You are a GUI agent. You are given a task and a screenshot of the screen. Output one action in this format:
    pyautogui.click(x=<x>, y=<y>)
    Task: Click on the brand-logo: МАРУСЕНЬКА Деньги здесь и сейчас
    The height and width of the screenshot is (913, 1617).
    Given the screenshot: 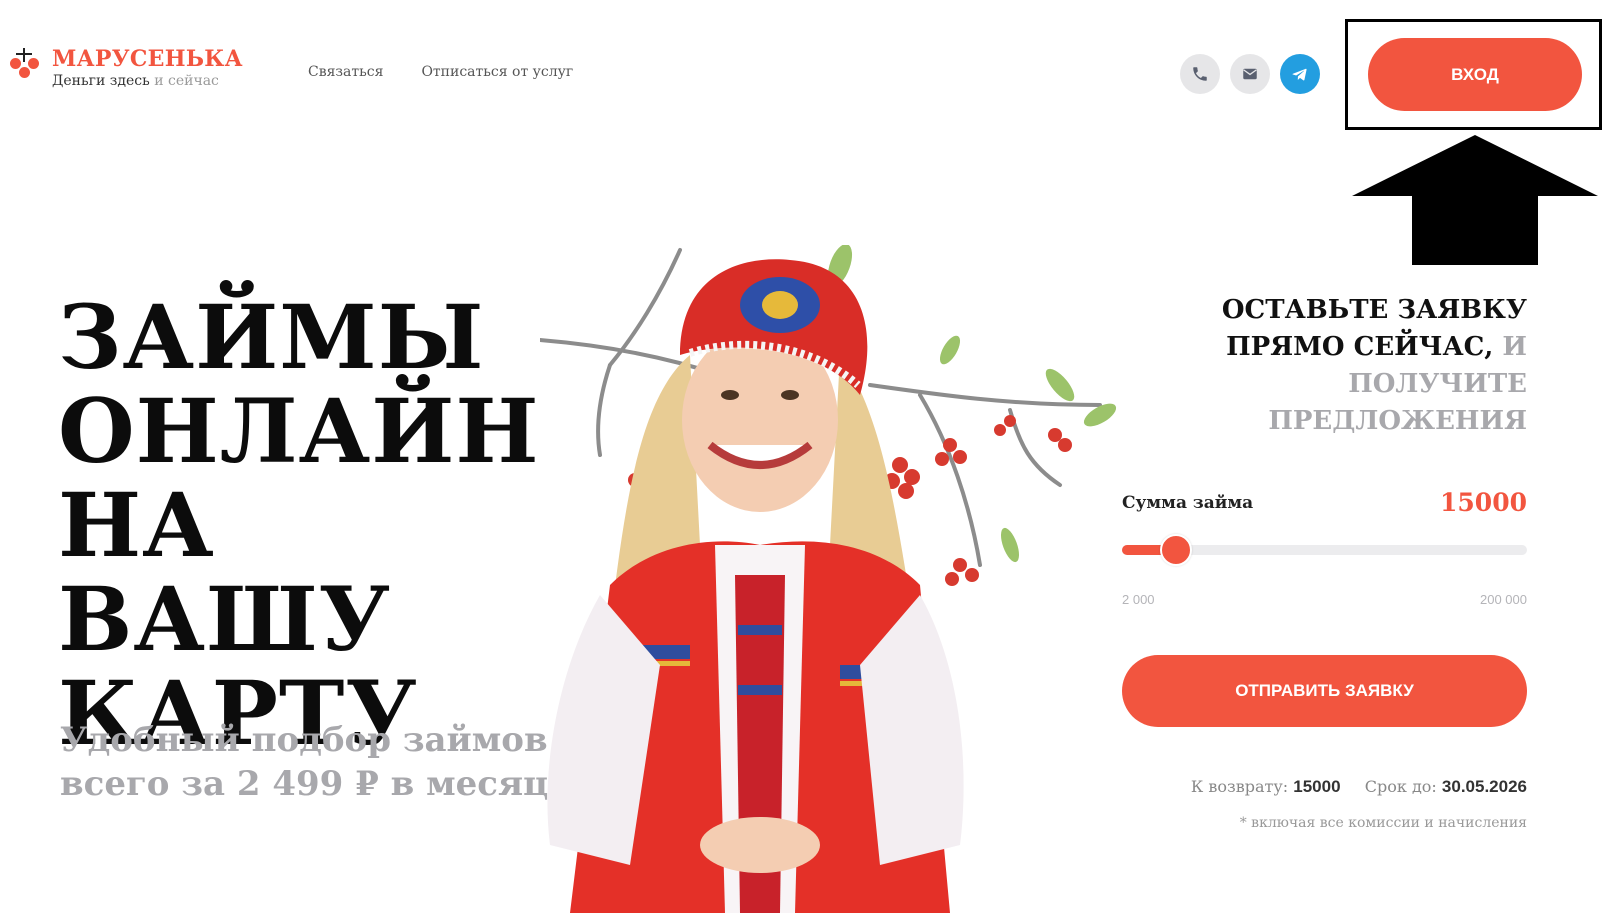 What is the action you would take?
    pyautogui.click(x=125, y=68)
    